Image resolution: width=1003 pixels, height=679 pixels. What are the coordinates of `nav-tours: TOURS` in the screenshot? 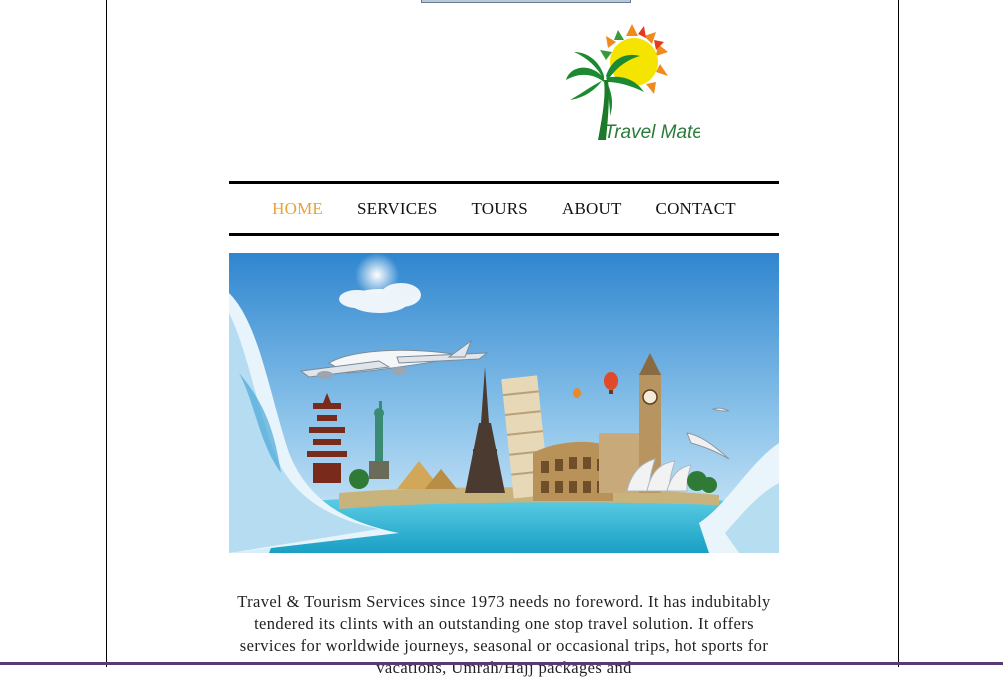 It's located at (500, 209).